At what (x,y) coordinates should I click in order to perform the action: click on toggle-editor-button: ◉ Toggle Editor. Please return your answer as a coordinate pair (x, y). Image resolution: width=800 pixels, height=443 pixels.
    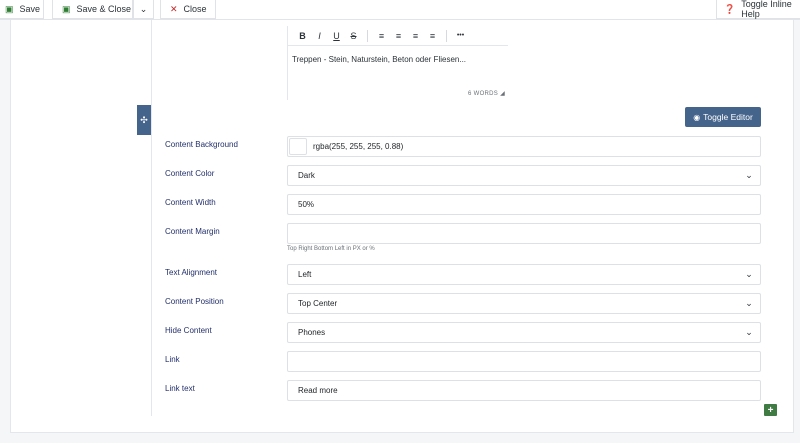
    Looking at the image, I should click on (723, 117).